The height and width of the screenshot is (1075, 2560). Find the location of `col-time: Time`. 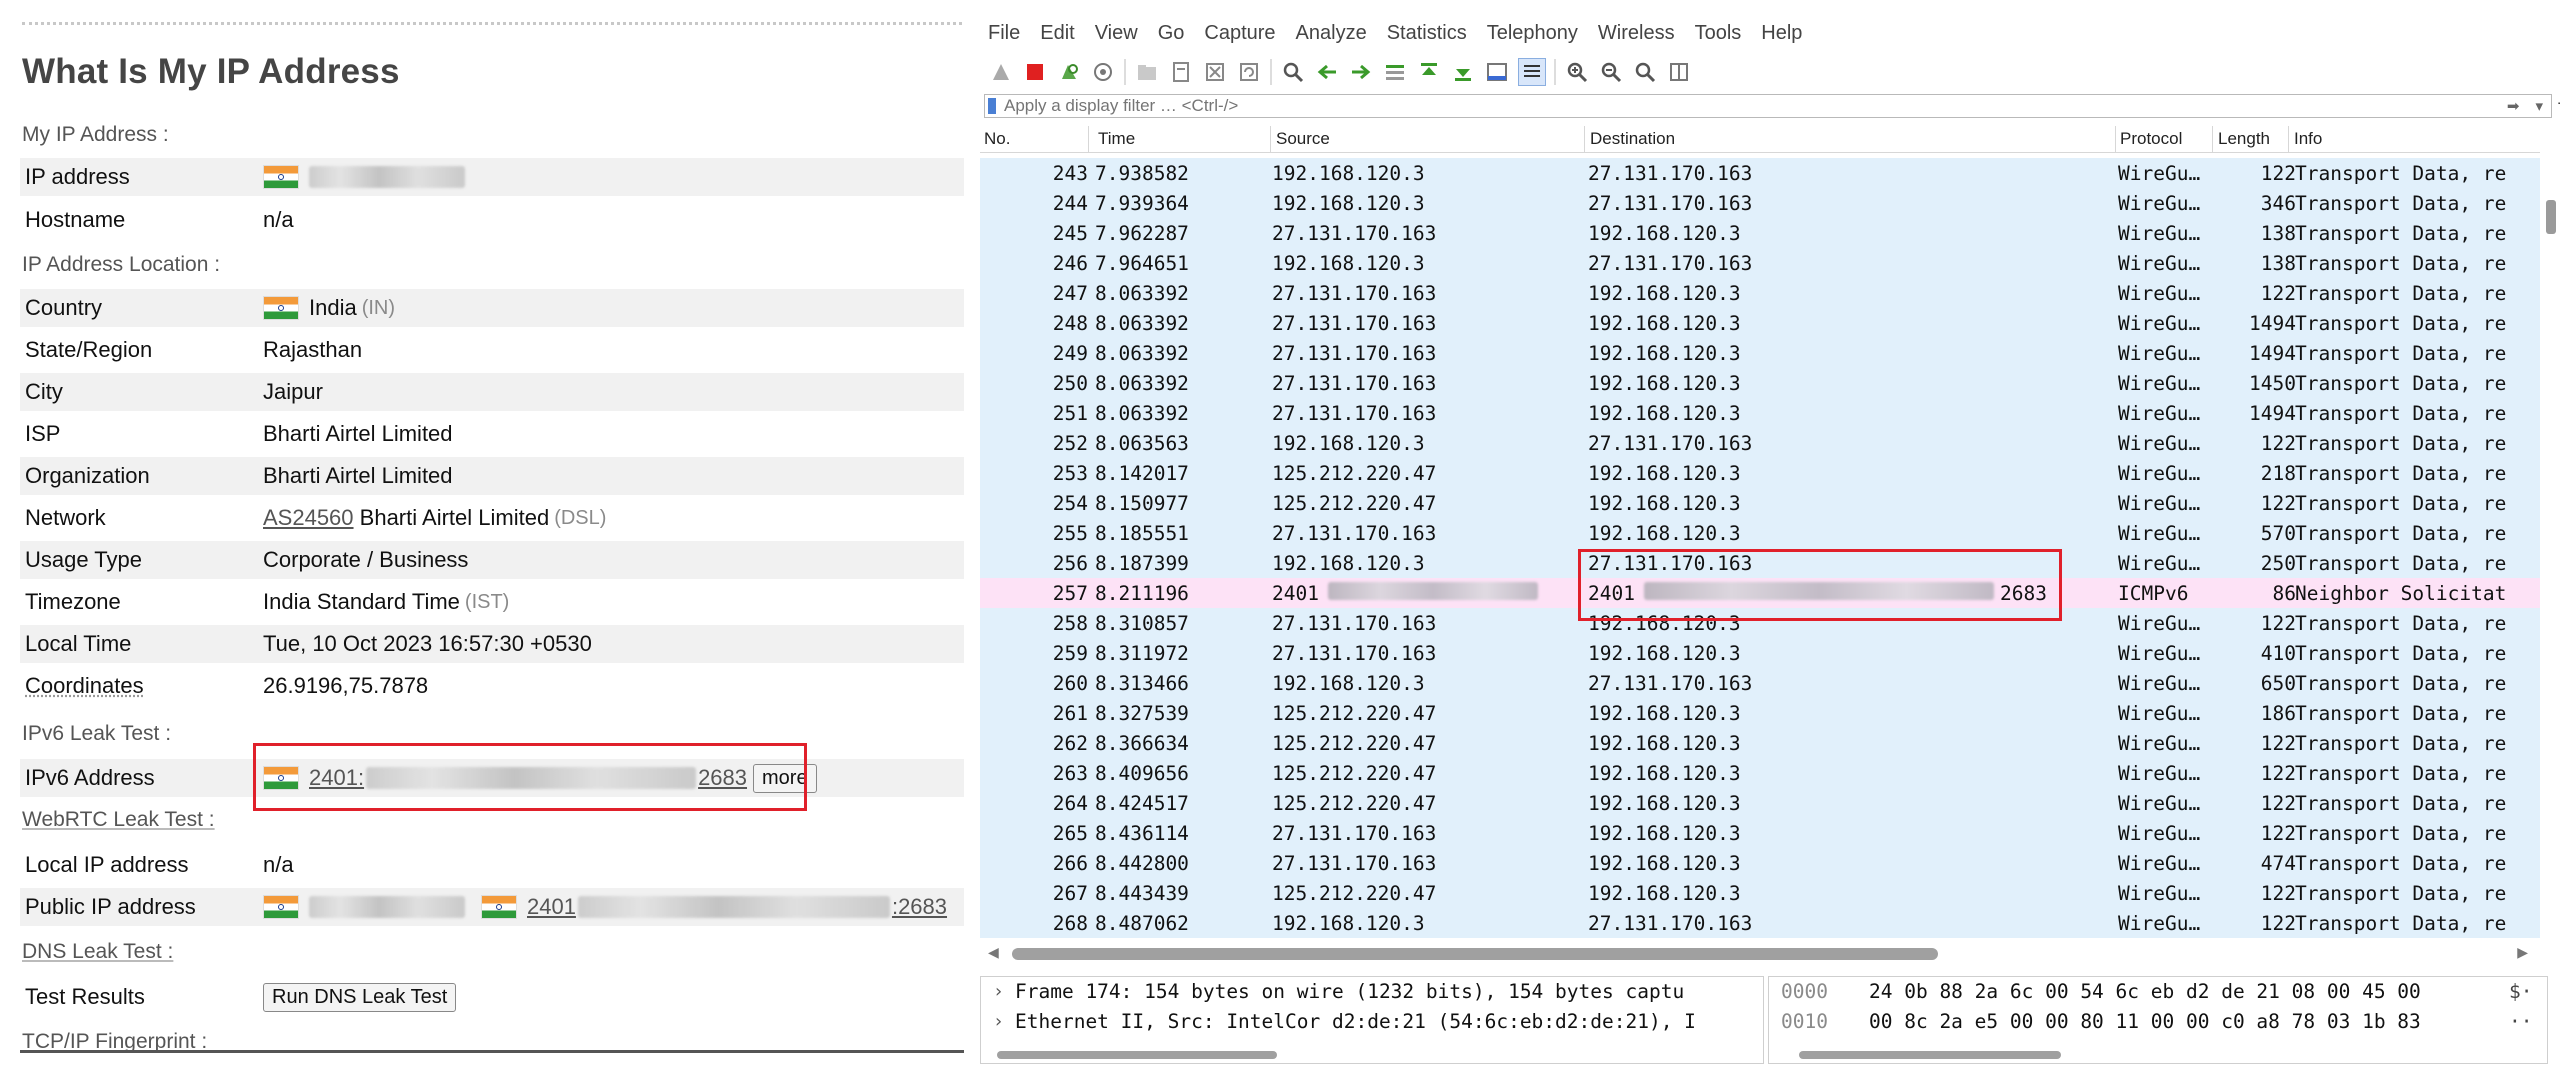

col-time: Time is located at coordinates (1116, 139).